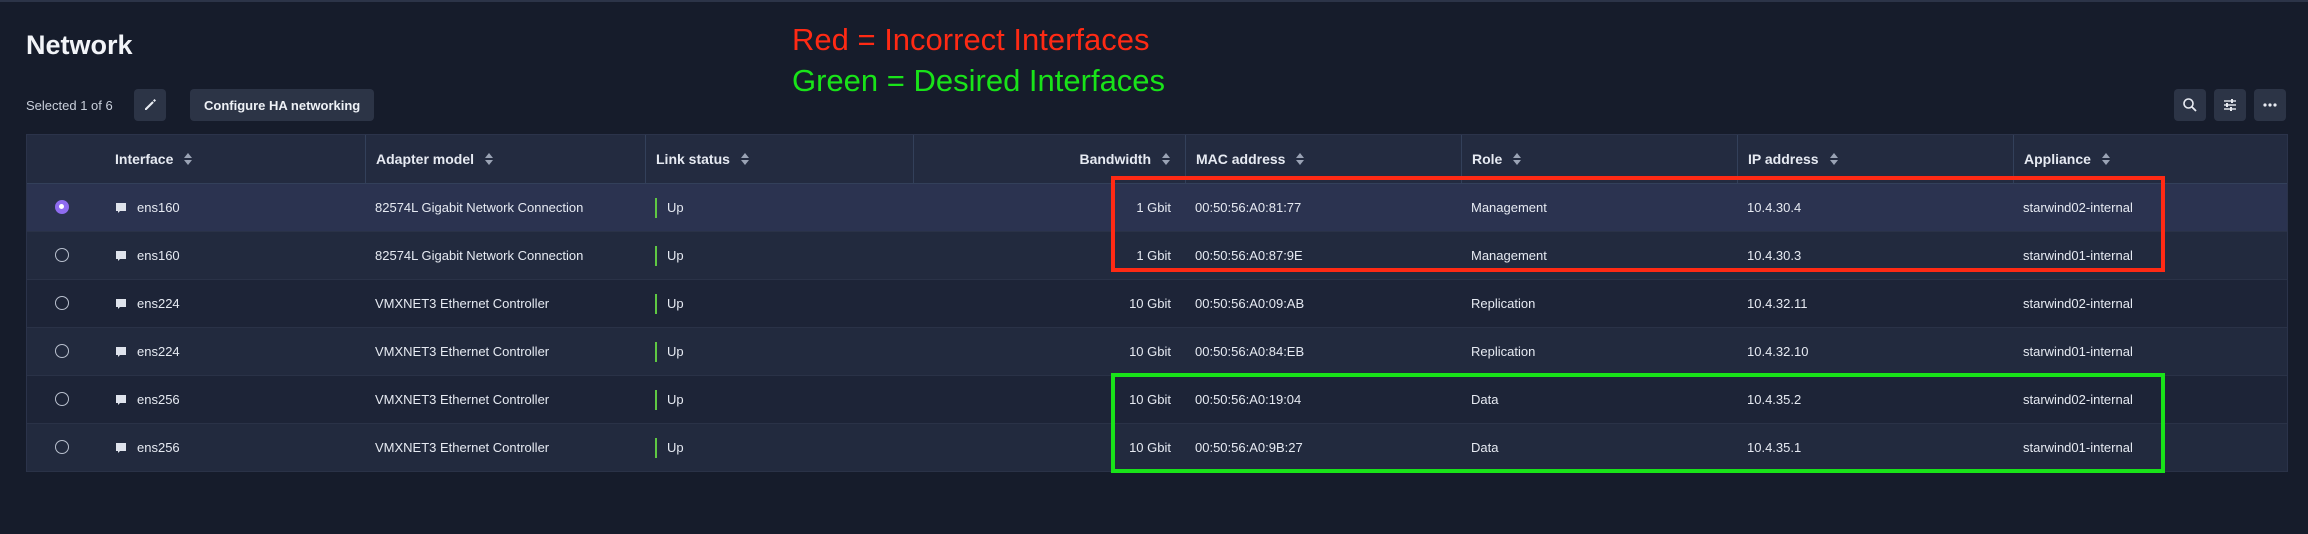  What do you see at coordinates (1154, 1) in the screenshot?
I see `top-divider` at bounding box center [1154, 1].